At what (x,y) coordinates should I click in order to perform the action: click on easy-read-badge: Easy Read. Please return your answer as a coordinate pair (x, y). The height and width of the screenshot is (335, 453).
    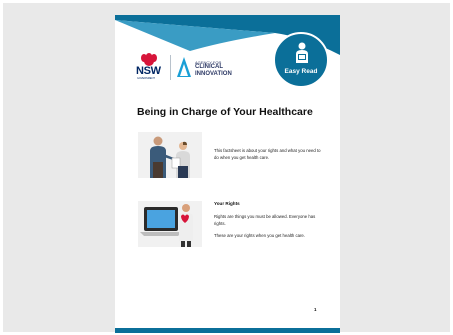
    Looking at the image, I should click on (301, 60).